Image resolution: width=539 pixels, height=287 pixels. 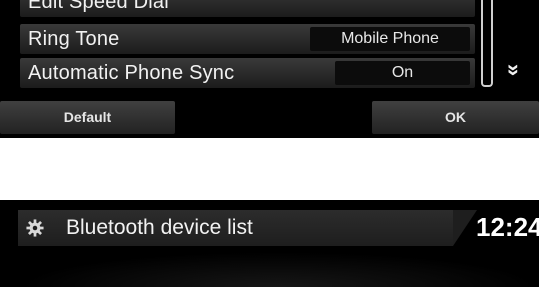 What do you see at coordinates (507, 227) in the screenshot?
I see `clock: 12:24` at bounding box center [507, 227].